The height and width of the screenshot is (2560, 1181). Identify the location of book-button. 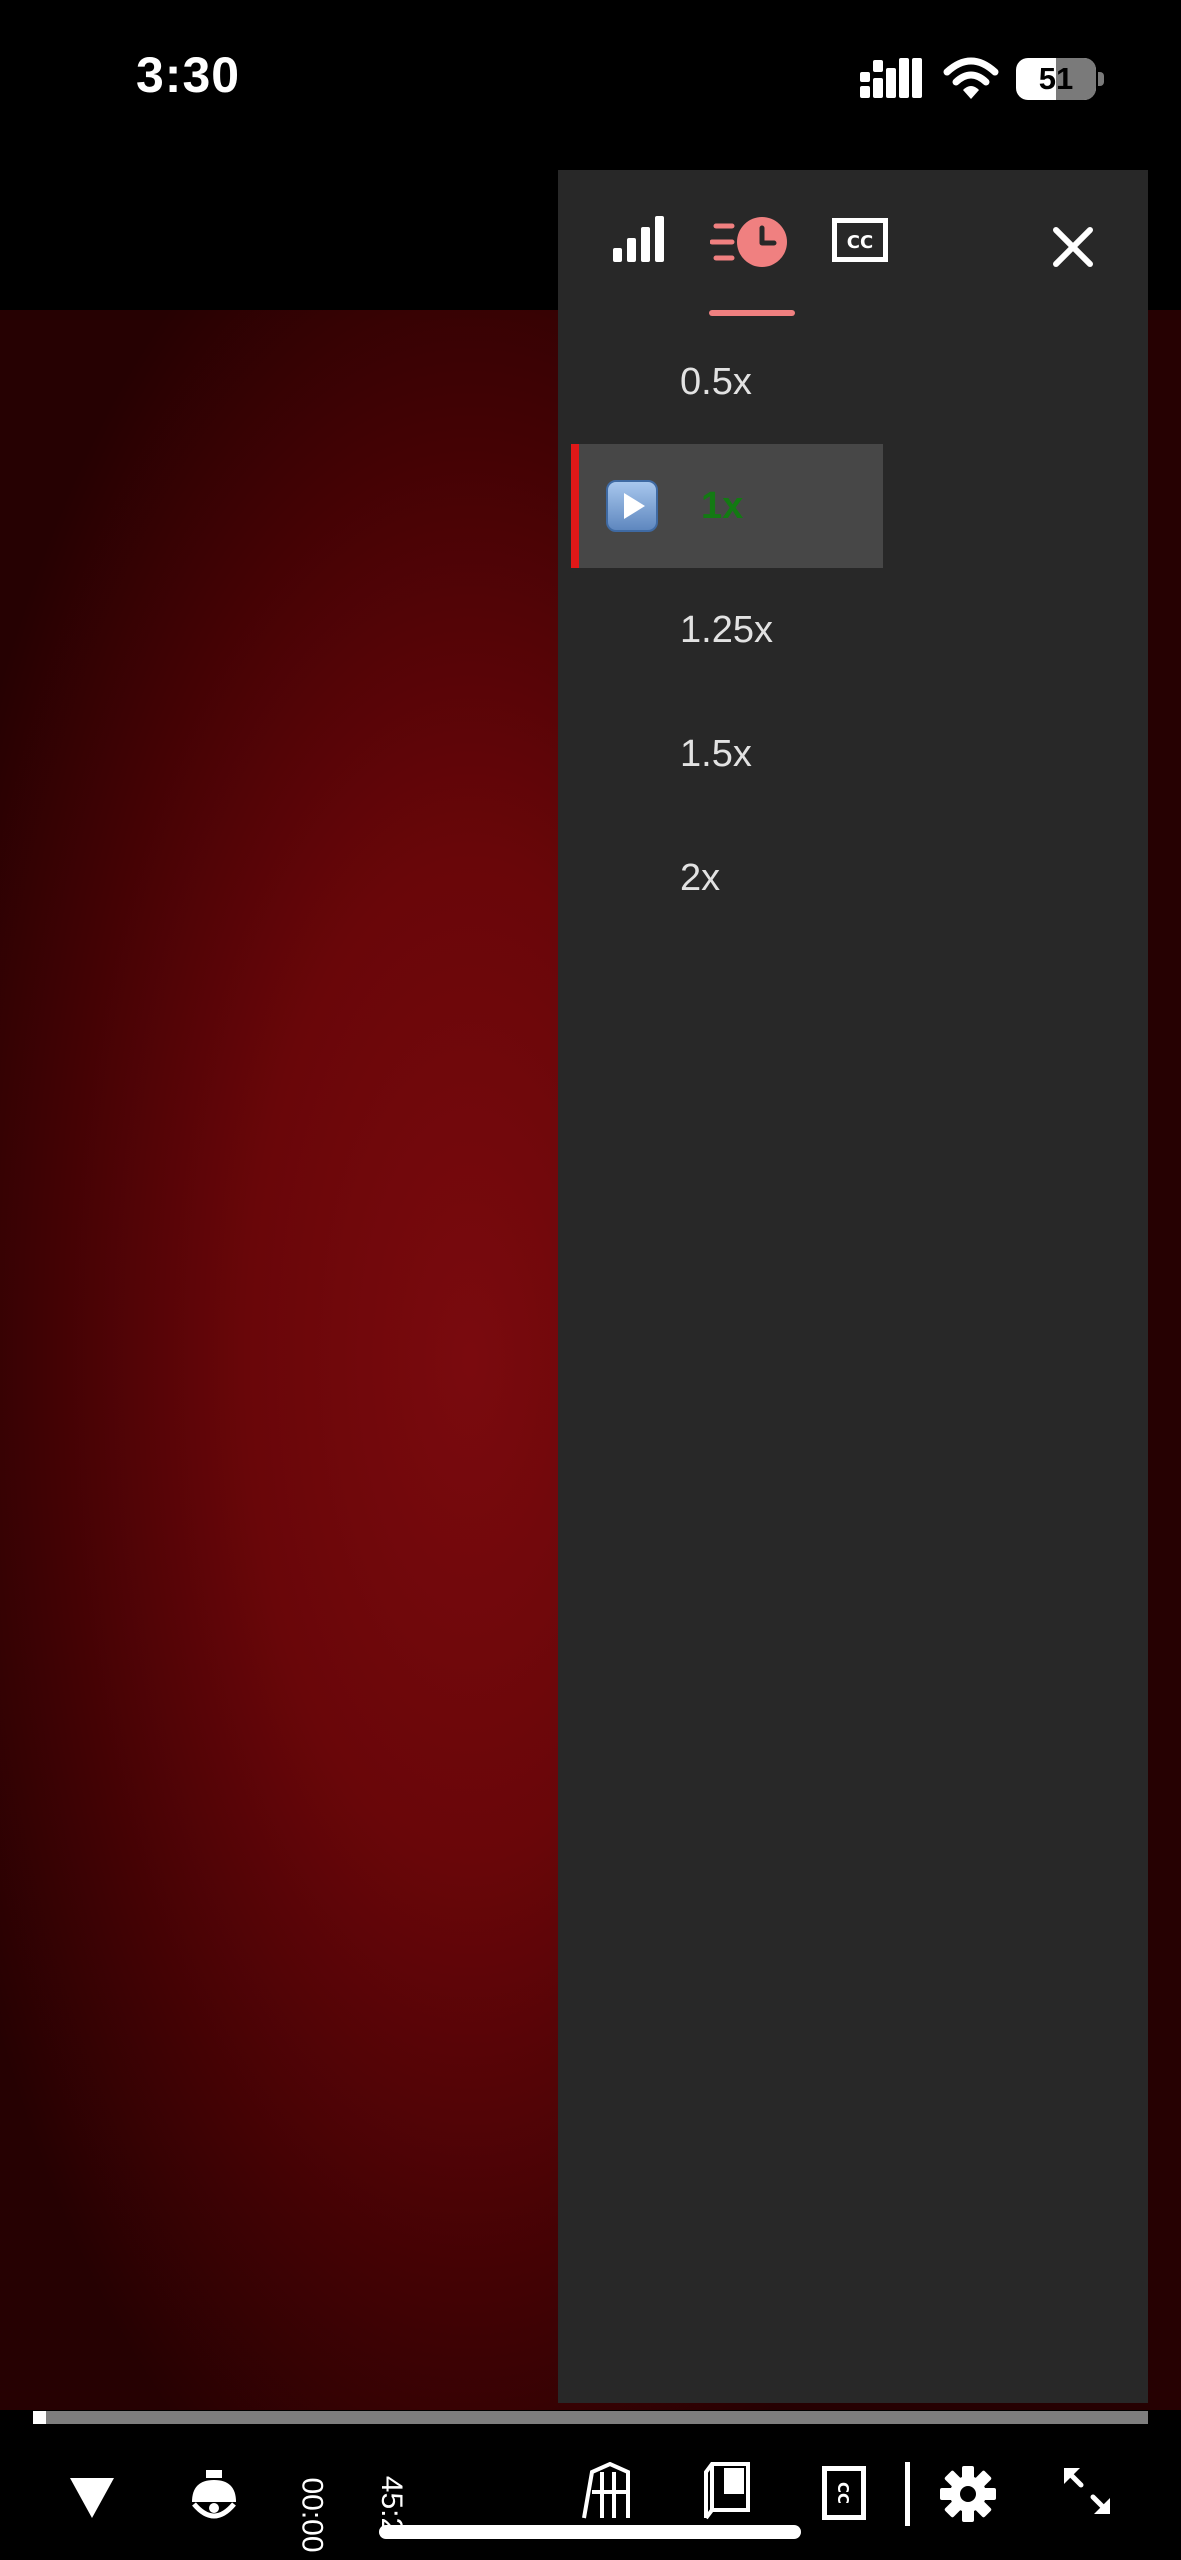
(726, 2491).